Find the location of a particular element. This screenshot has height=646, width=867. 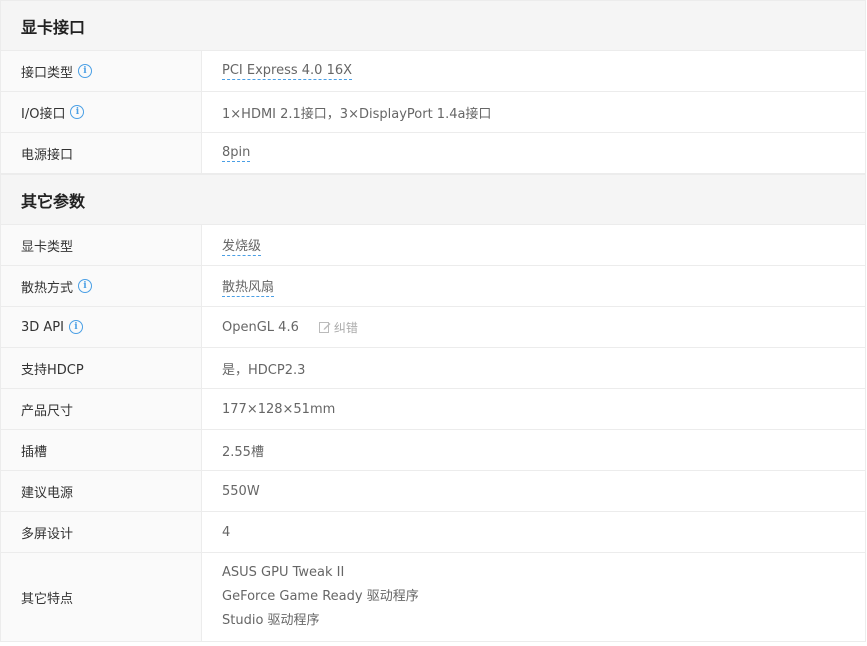

spec-label: 插槽 is located at coordinates (101, 450).